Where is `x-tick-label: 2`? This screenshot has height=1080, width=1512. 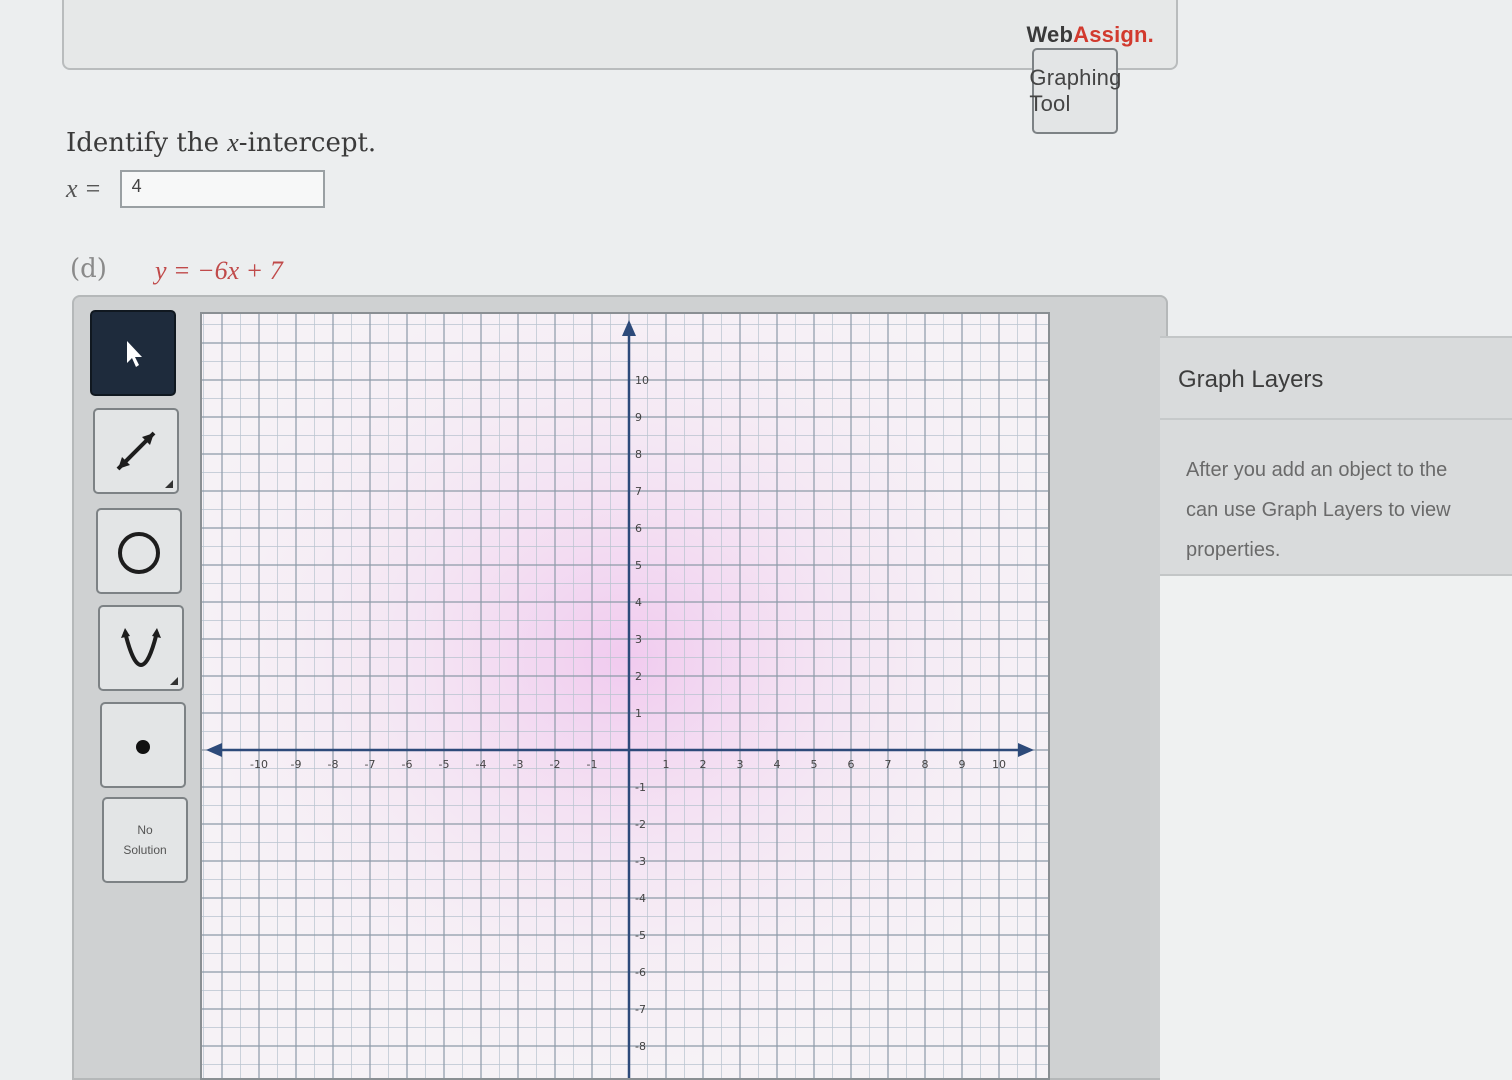
x-tick-label: 2 is located at coordinates (703, 764).